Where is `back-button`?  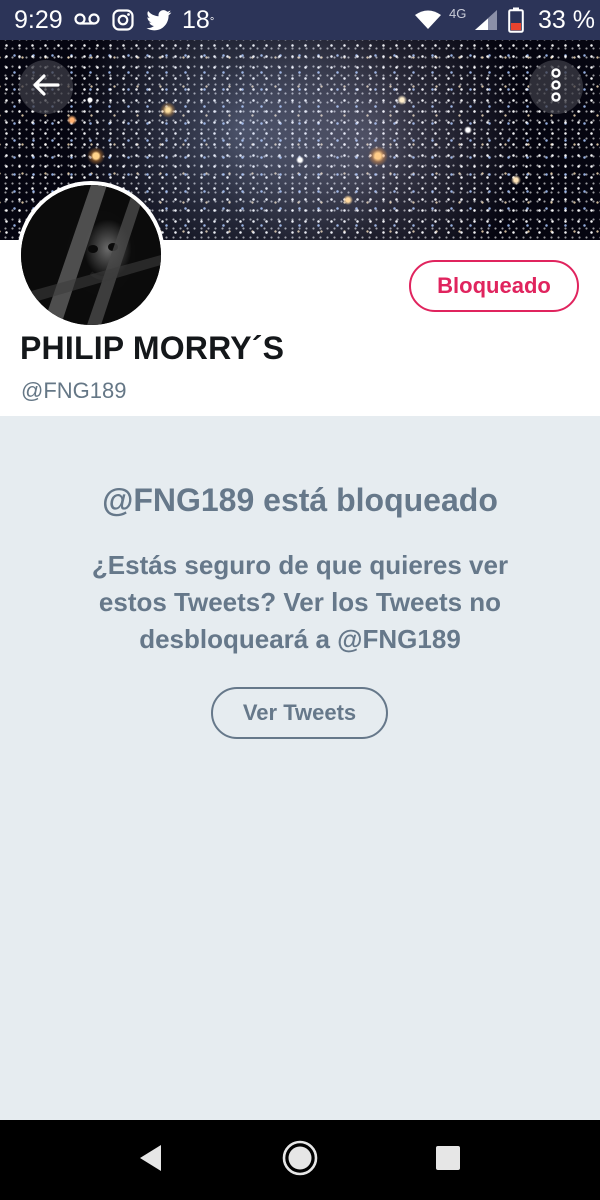
back-button is located at coordinates (46, 87).